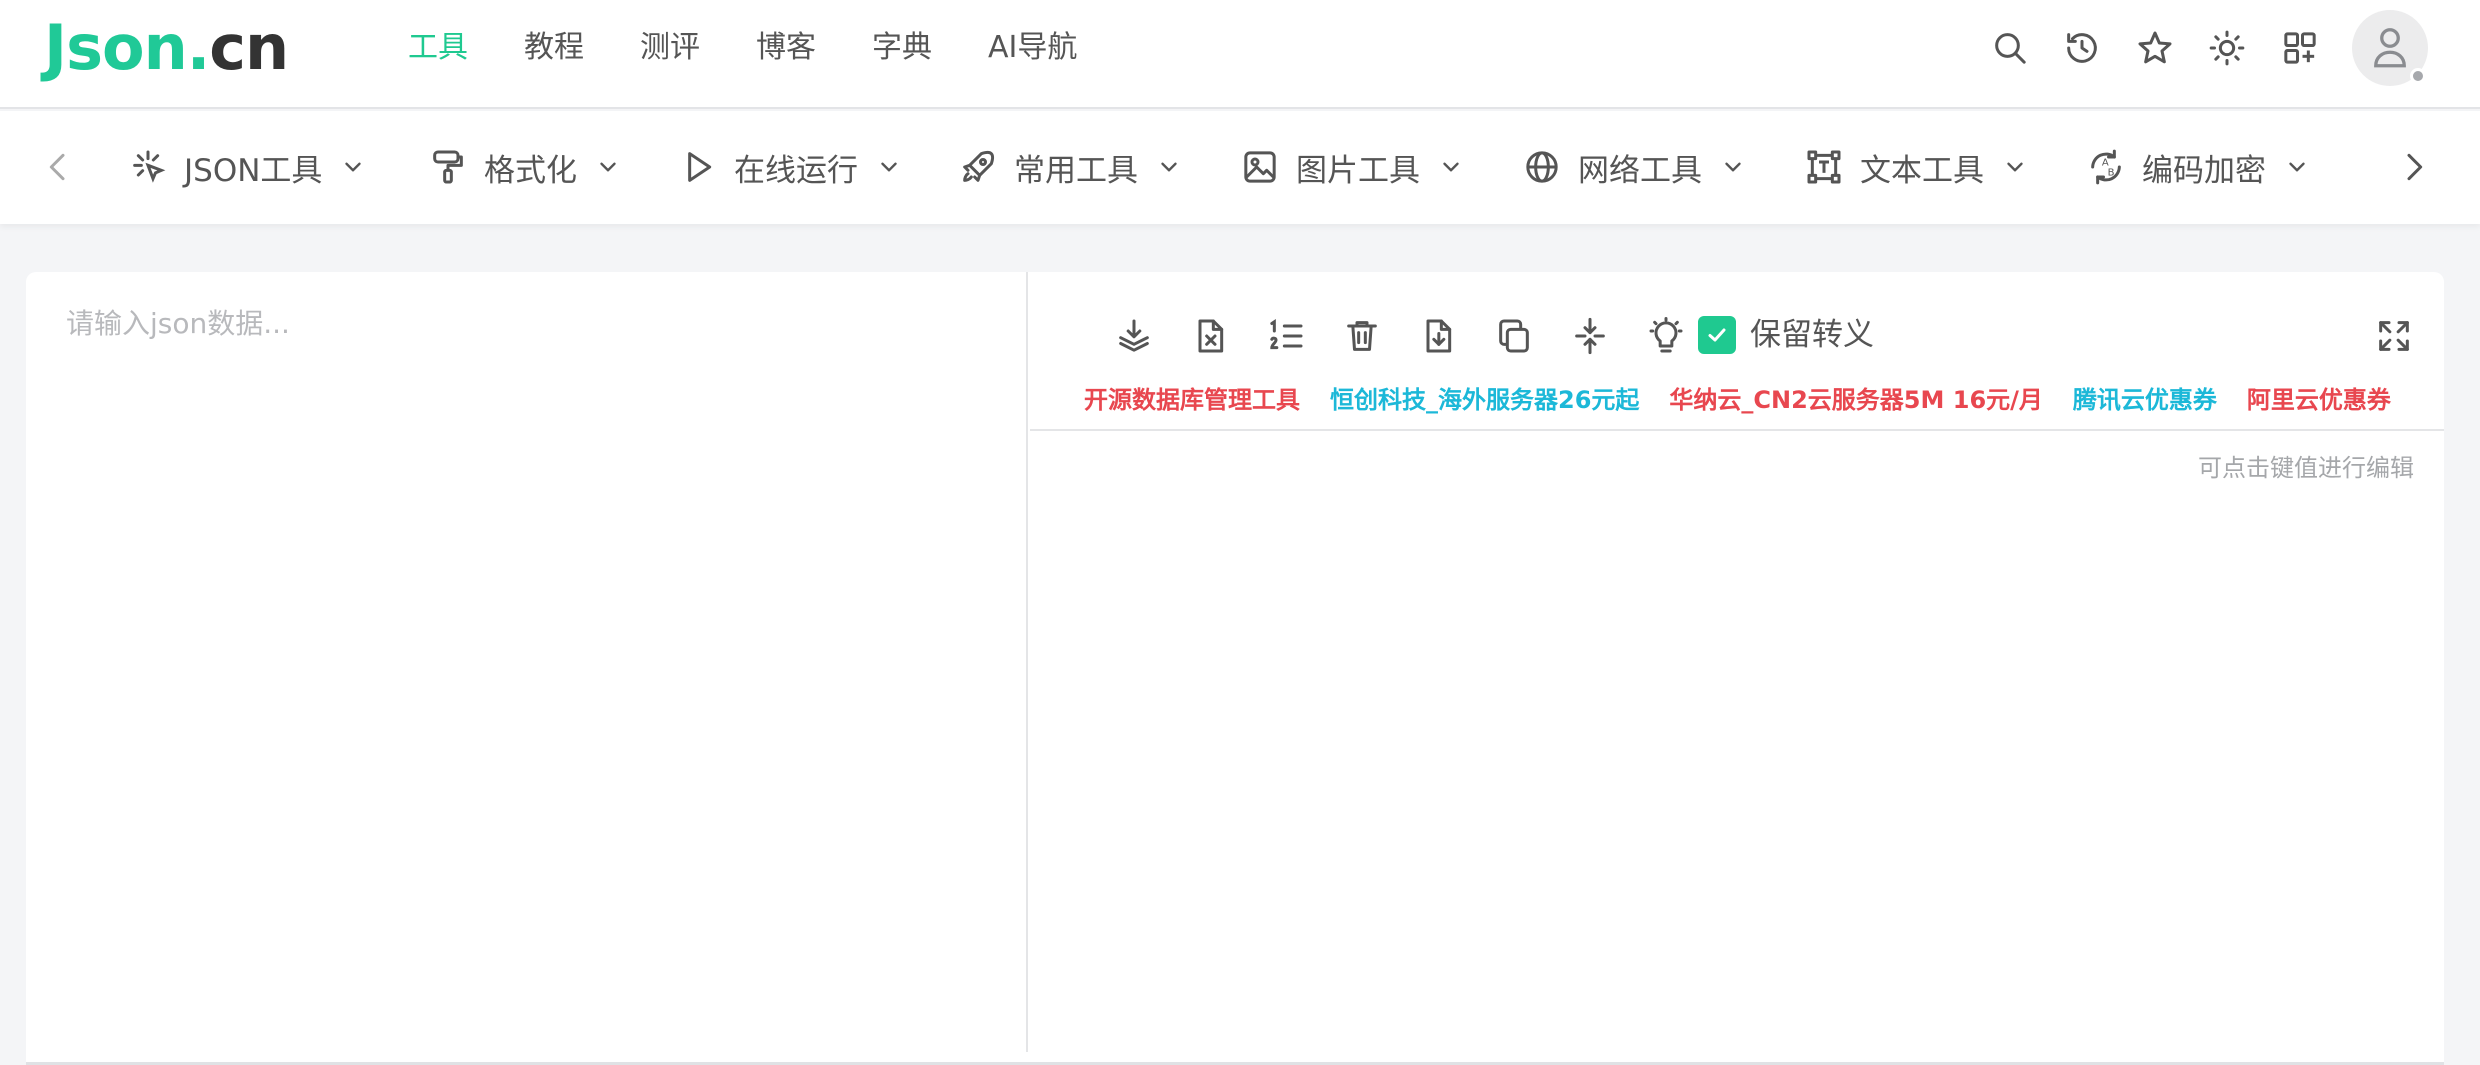 The width and height of the screenshot is (2480, 1065). Describe the element at coordinates (1358, 170) in the screenshot. I see `category-label: 图片工具` at that location.